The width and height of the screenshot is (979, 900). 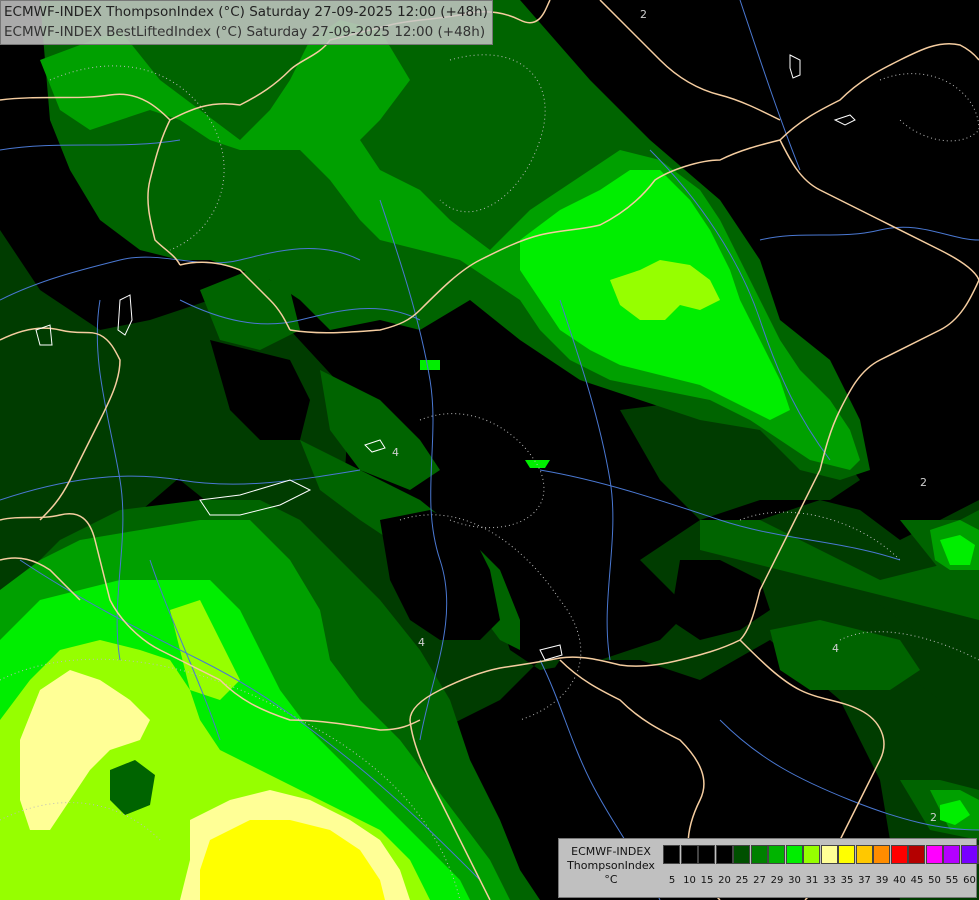 I want to click on legend-tick-label: 31, so click(x=812, y=880).